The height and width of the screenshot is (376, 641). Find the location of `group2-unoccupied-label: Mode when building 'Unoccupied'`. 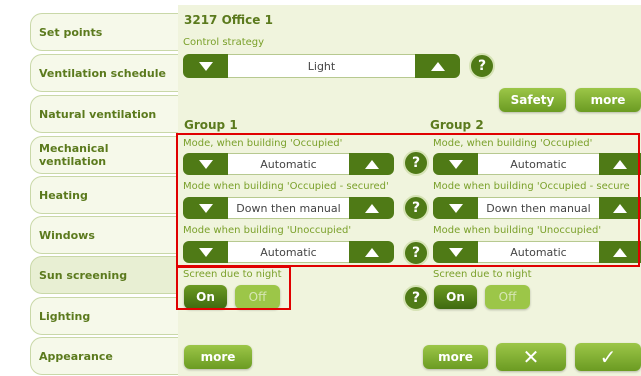

group2-unoccupied-label: Mode when building 'Unoccupied' is located at coordinates (517, 230).